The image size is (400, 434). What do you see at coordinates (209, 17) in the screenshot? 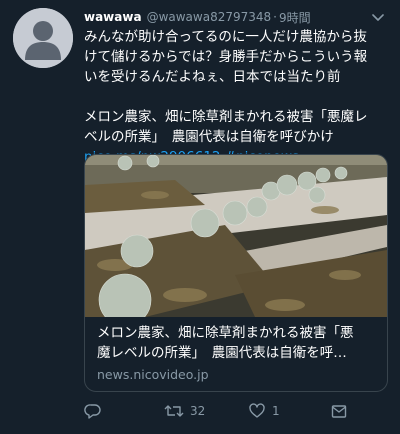
I see `user-handle: @wawawa82797348` at bounding box center [209, 17].